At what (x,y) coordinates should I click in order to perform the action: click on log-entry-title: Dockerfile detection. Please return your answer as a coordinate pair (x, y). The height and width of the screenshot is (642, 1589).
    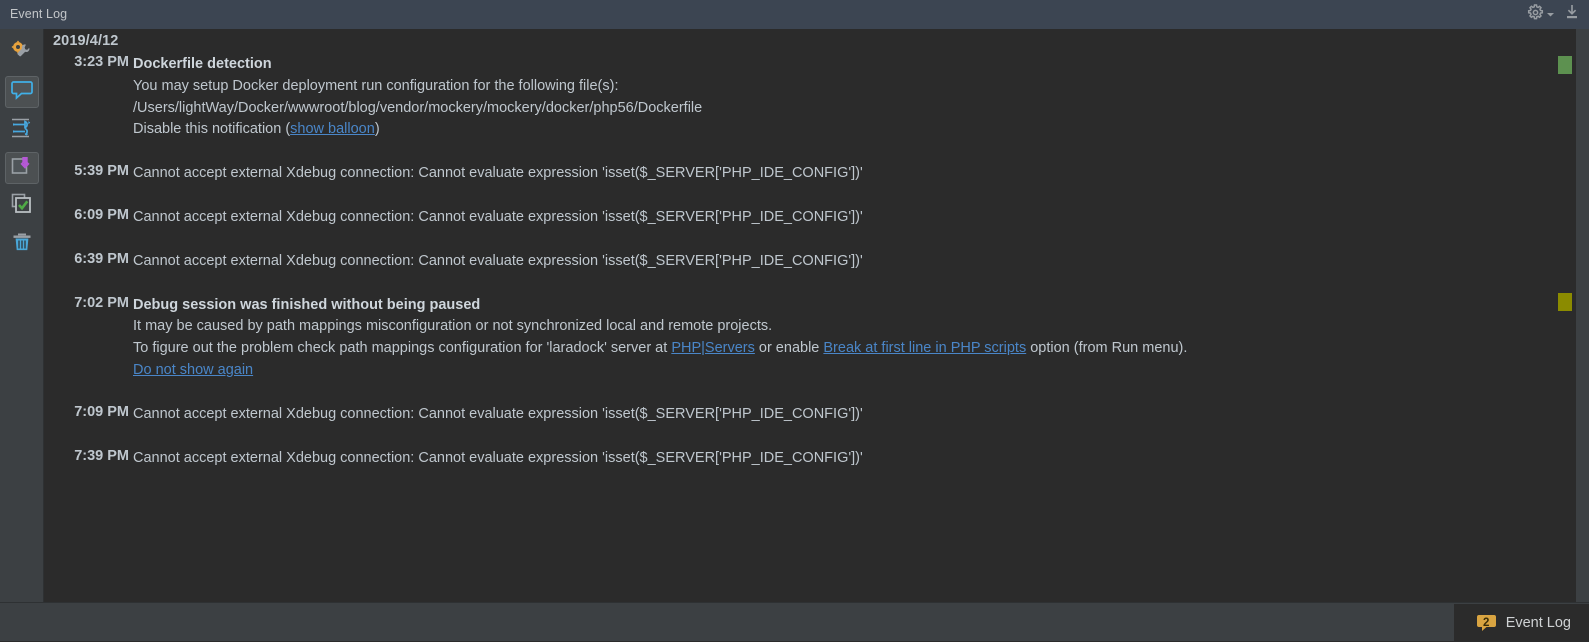
    Looking at the image, I should click on (202, 64).